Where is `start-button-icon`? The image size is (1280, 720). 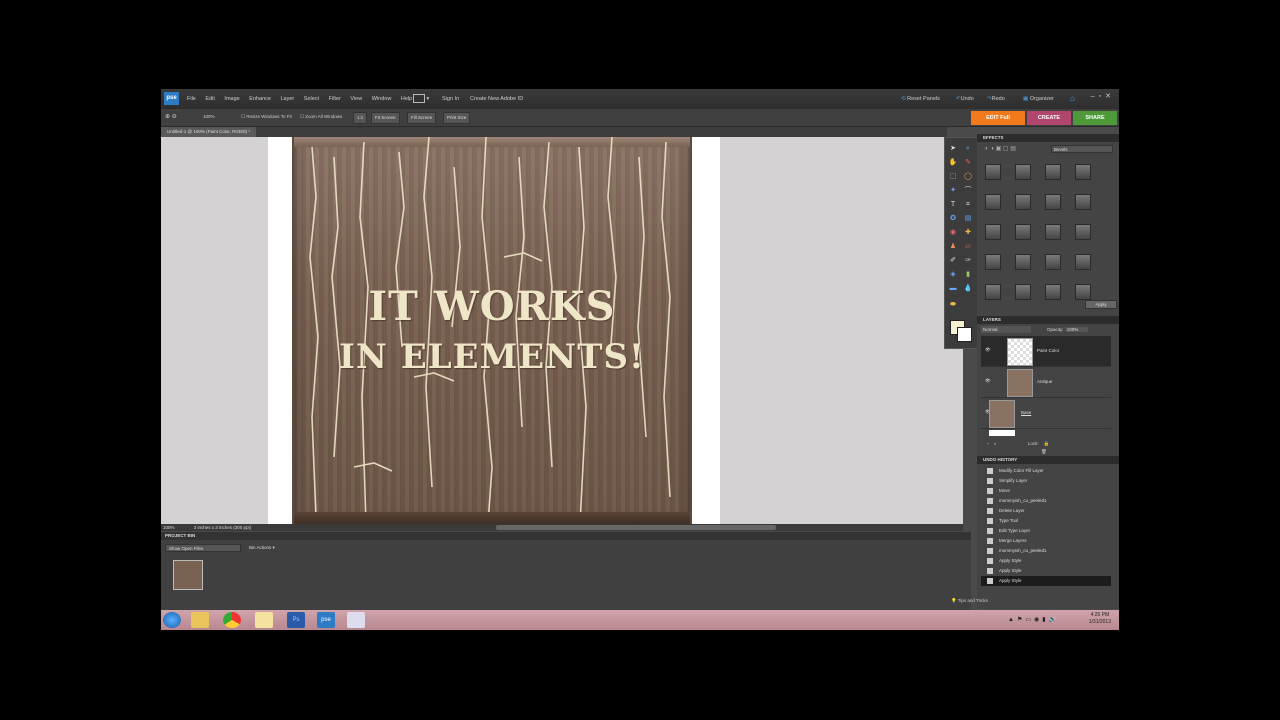
start-button-icon is located at coordinates (172, 620).